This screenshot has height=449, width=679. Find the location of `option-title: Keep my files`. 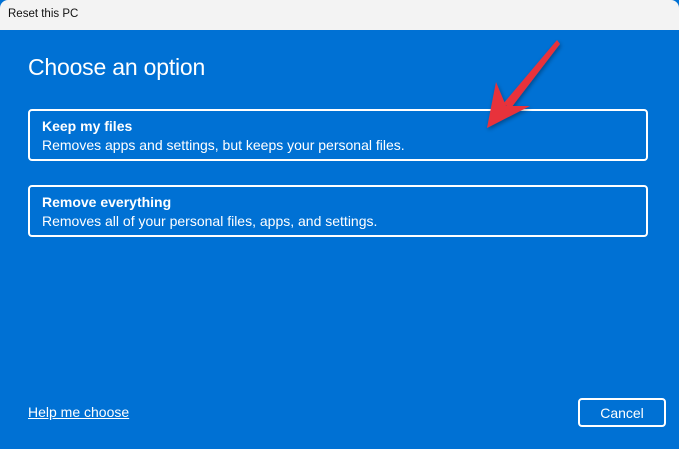

option-title: Keep my files is located at coordinates (87, 126).